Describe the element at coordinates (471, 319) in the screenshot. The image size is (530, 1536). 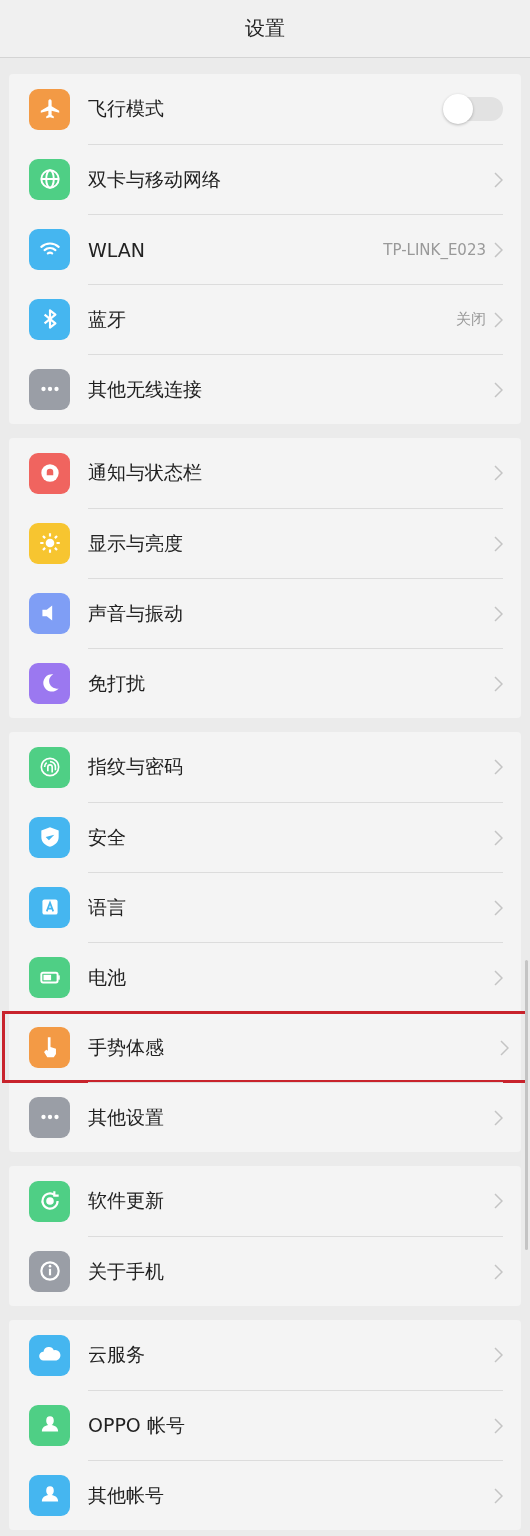
I see `setting-value: 关闭` at that location.